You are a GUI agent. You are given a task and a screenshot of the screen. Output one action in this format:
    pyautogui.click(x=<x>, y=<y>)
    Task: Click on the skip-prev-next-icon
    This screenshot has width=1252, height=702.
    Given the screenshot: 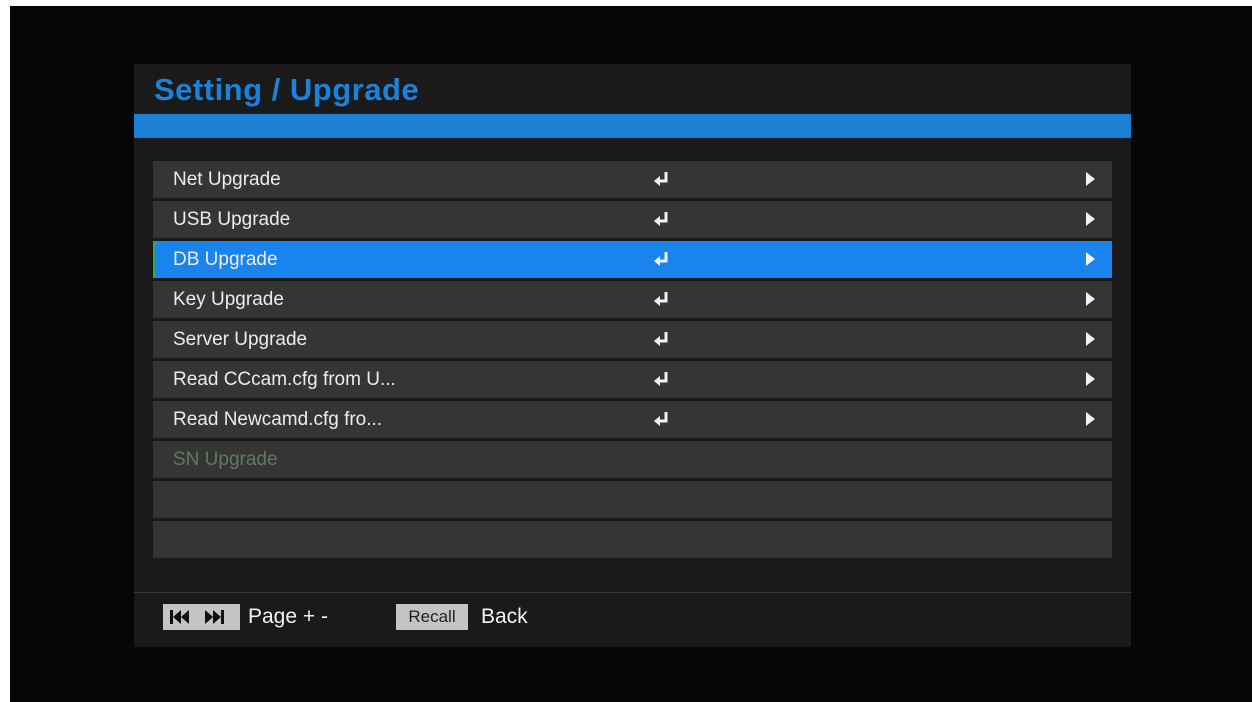 What is the action you would take?
    pyautogui.click(x=197, y=617)
    